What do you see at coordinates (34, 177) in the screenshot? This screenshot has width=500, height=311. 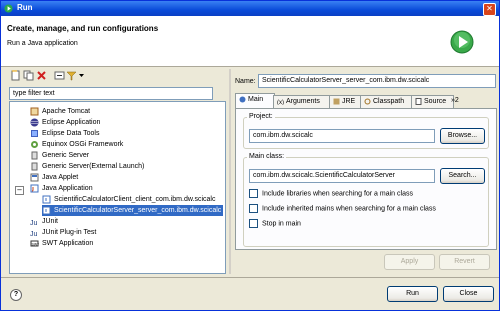 I see `applet-icon` at bounding box center [34, 177].